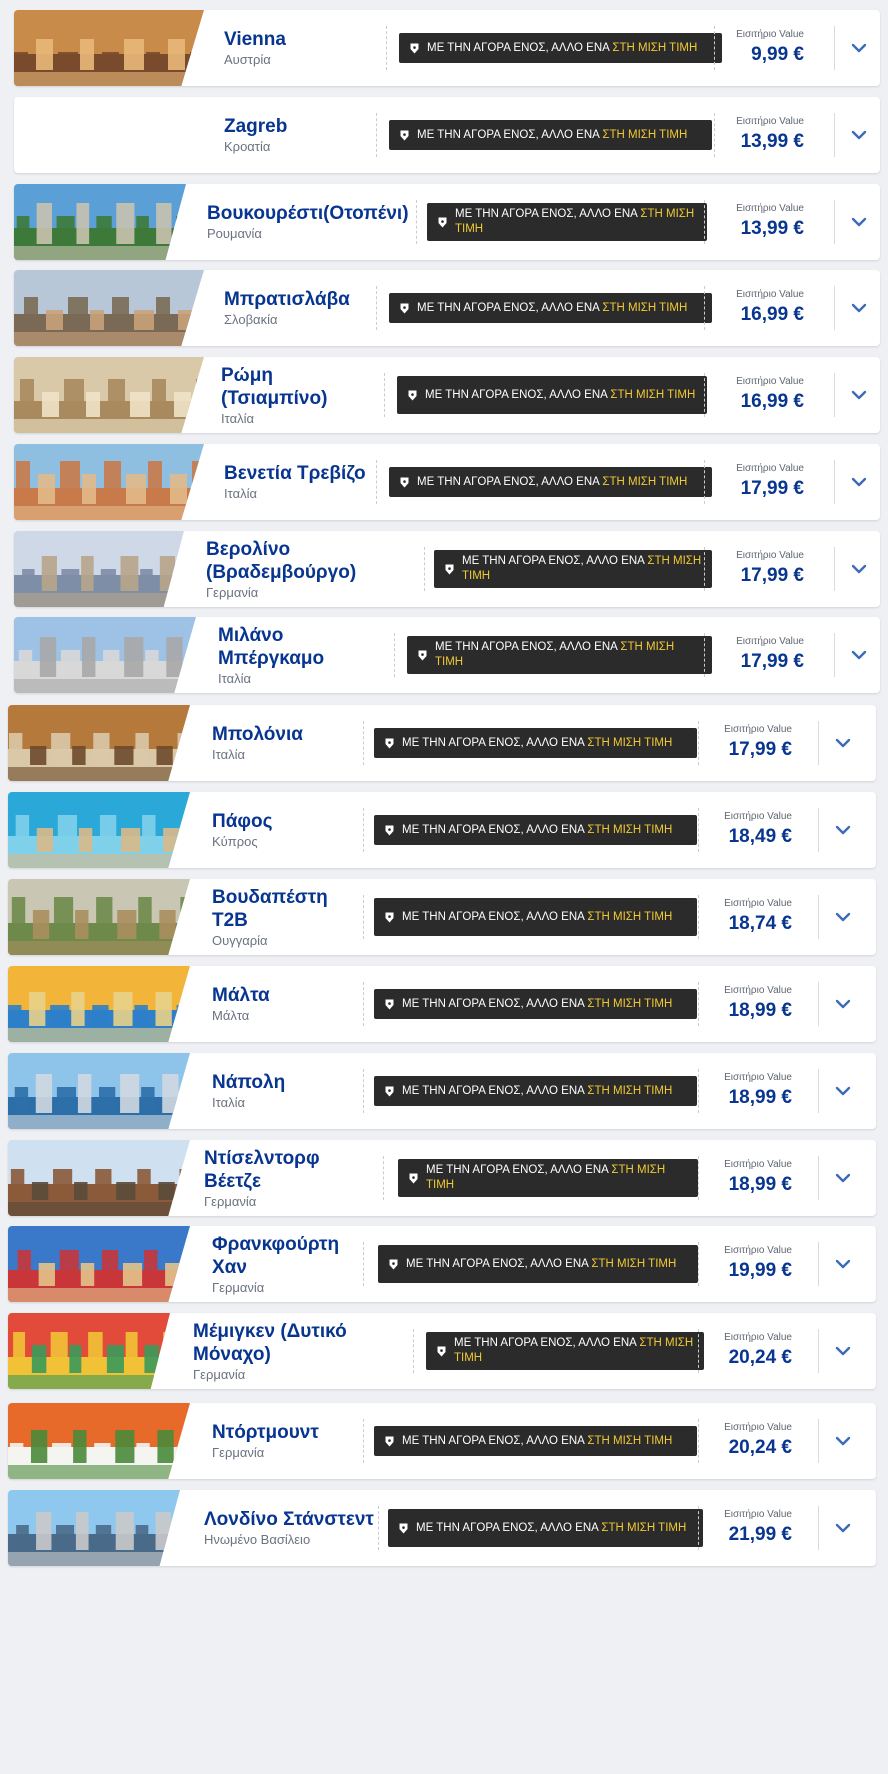  I want to click on price: 13,99 €, so click(772, 141).